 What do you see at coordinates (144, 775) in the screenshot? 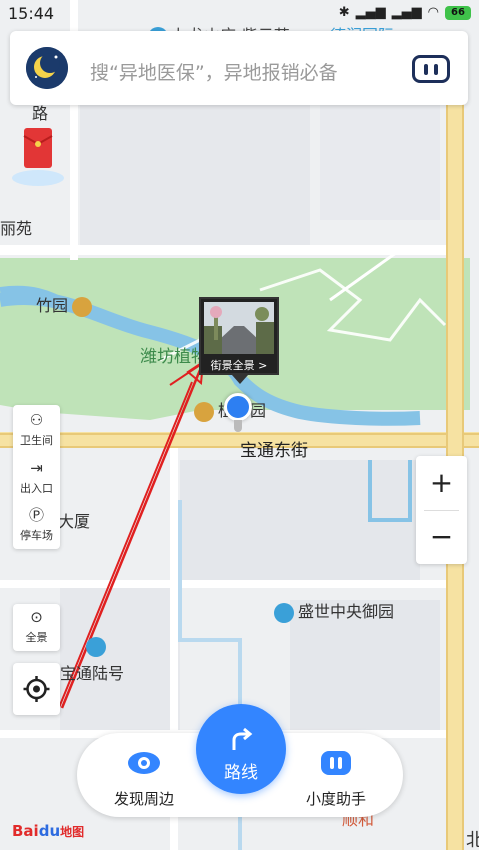
I see `discover-nearby-button: 发现周边` at bounding box center [144, 775].